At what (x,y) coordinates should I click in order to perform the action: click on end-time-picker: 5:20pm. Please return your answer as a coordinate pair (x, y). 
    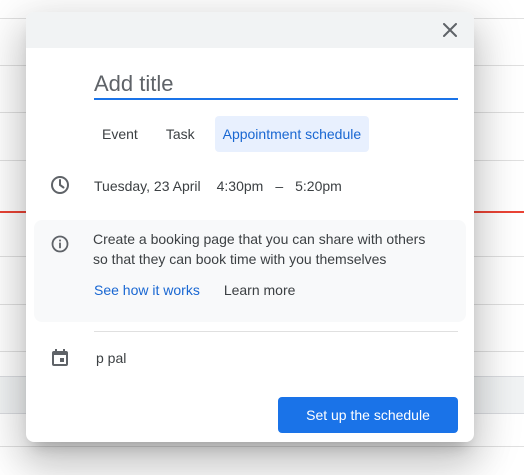
    Looking at the image, I should click on (318, 186).